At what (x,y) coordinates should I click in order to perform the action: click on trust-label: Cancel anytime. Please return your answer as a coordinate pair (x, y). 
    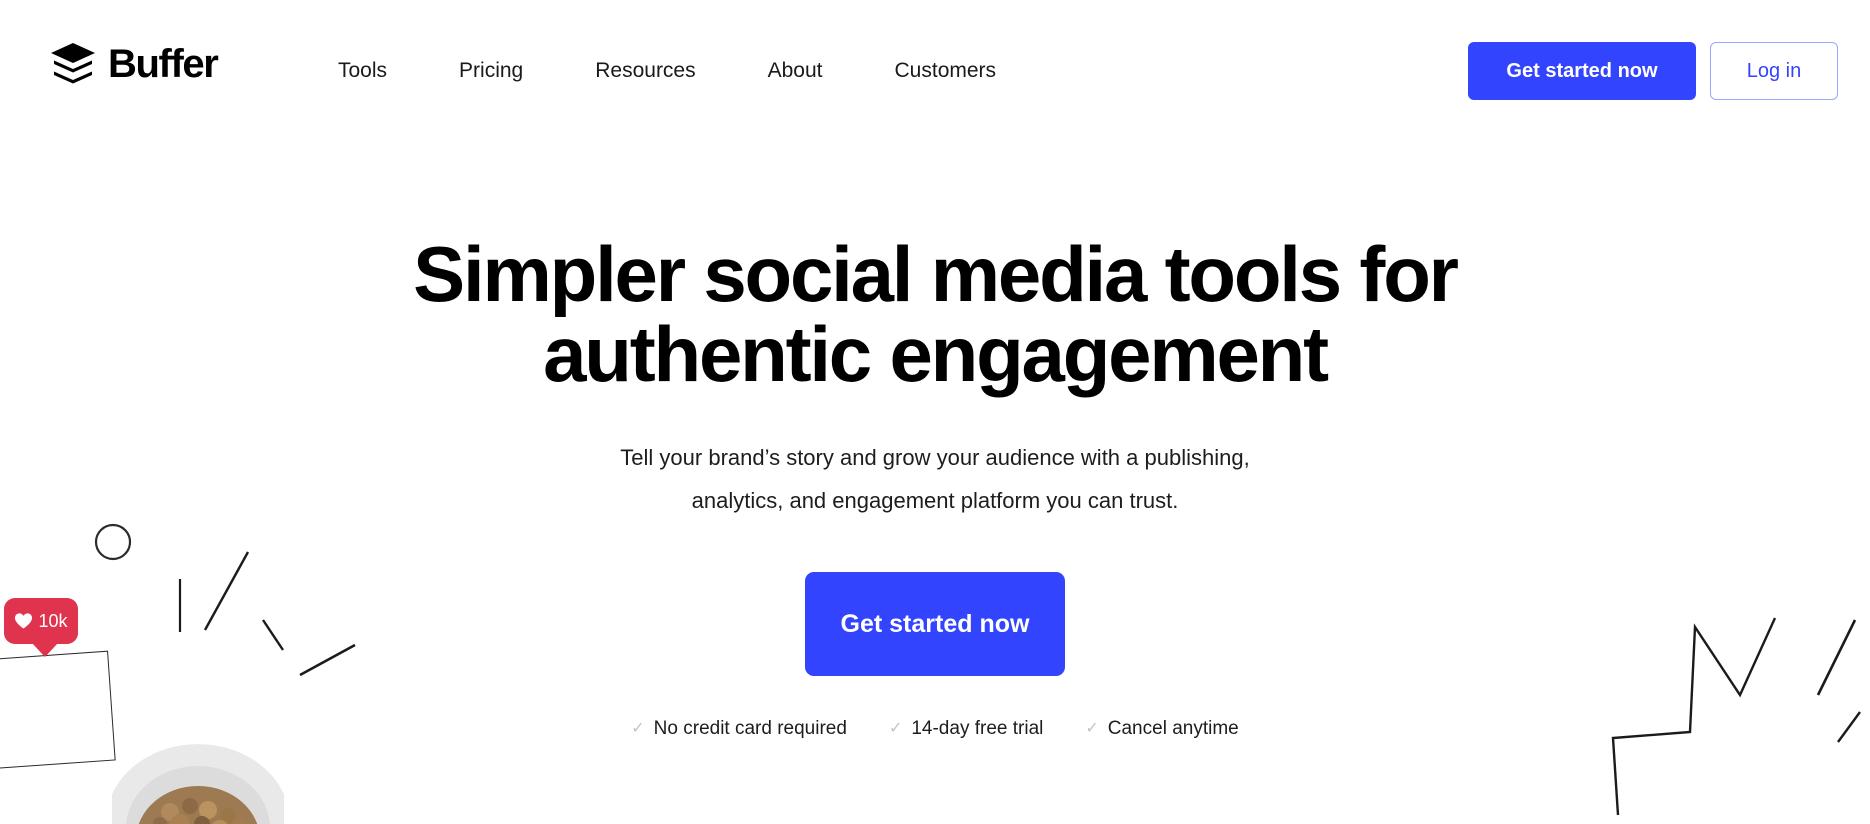
    Looking at the image, I should click on (1173, 728).